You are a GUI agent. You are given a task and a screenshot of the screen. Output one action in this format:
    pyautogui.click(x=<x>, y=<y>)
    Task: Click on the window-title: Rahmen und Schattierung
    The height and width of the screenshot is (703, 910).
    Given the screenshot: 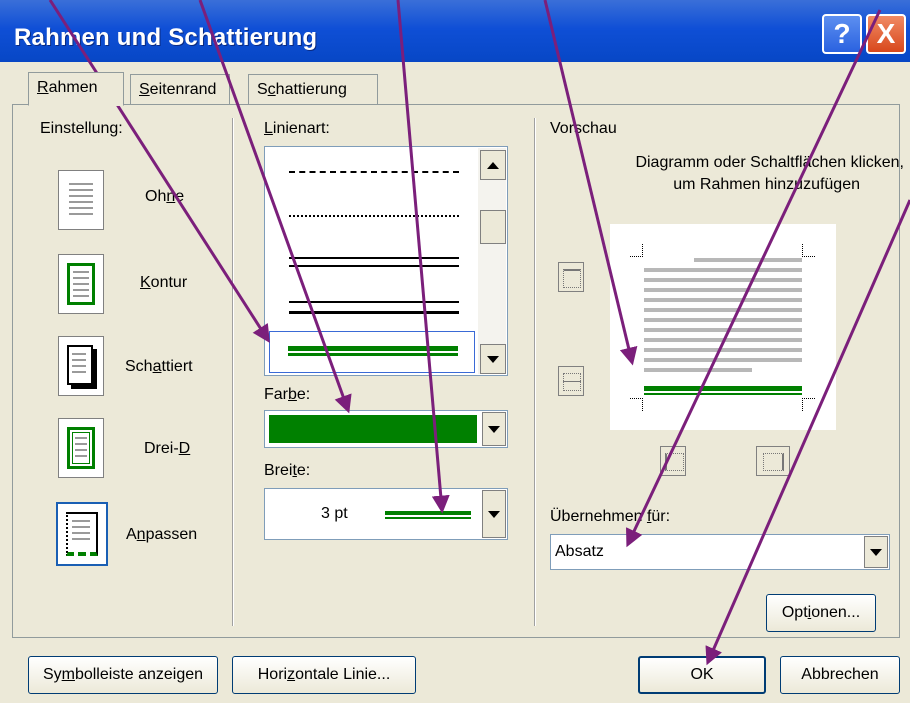 What is the action you would take?
    pyautogui.click(x=166, y=37)
    